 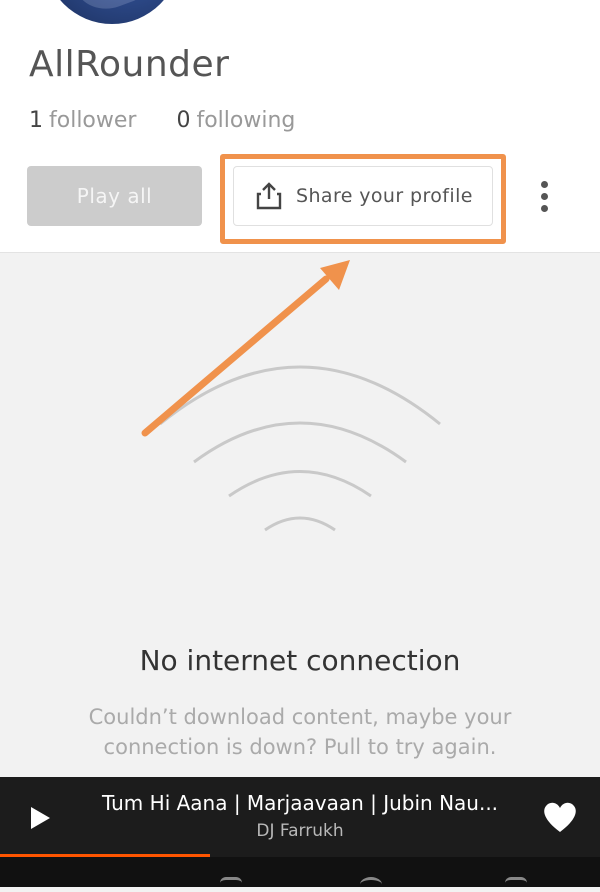 What do you see at coordinates (162, 120) in the screenshot?
I see `profile-stats: 1 follower 0 following` at bounding box center [162, 120].